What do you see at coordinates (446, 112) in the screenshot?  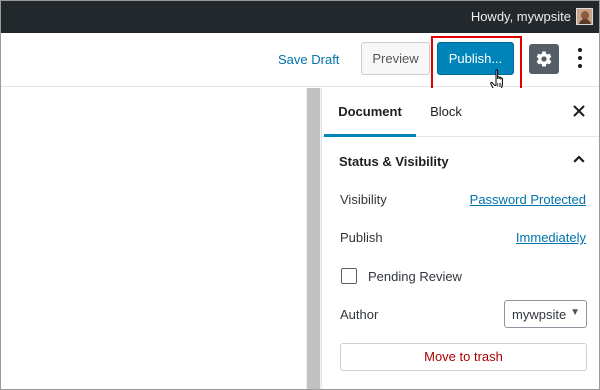 I see `tab-block: Block` at bounding box center [446, 112].